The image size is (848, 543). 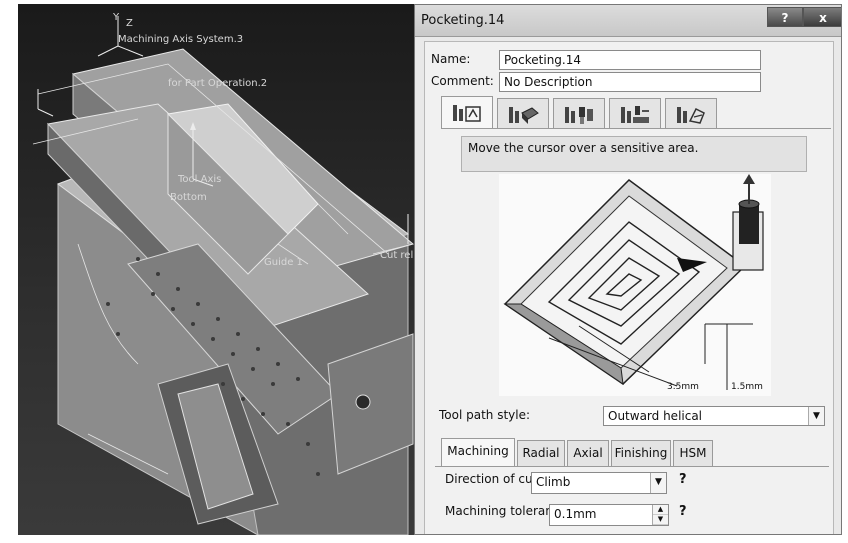 What do you see at coordinates (588, 453) in the screenshot?
I see `tab-axial: Axial` at bounding box center [588, 453].